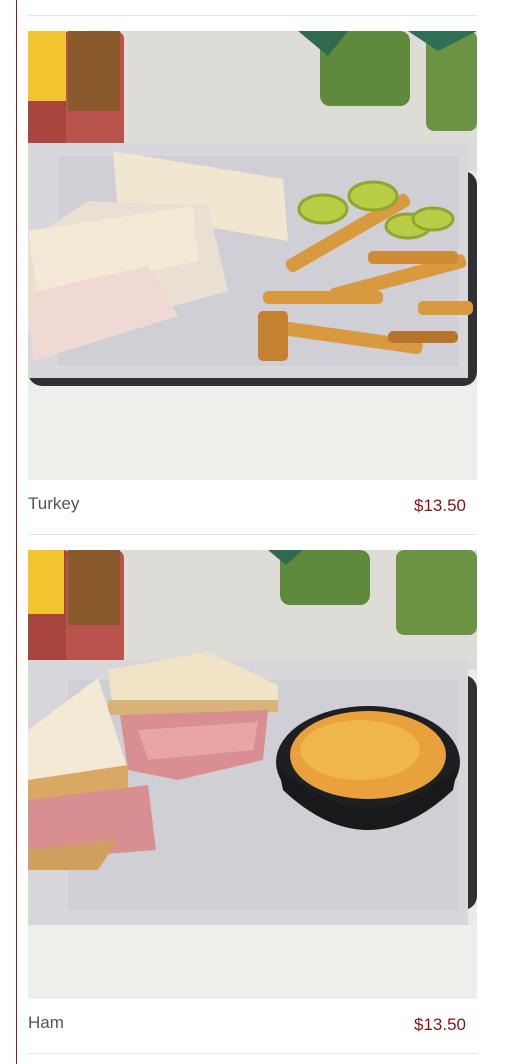 This screenshot has height=1064, width=506. Describe the element at coordinates (252, 507) in the screenshot. I see `menu-item-info: Turkey $13.50` at that location.